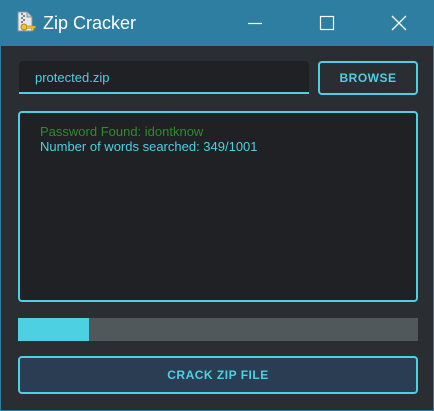 This screenshot has width=434, height=411. Describe the element at coordinates (53, 329) in the screenshot. I see `progress-bar-fill` at that location.